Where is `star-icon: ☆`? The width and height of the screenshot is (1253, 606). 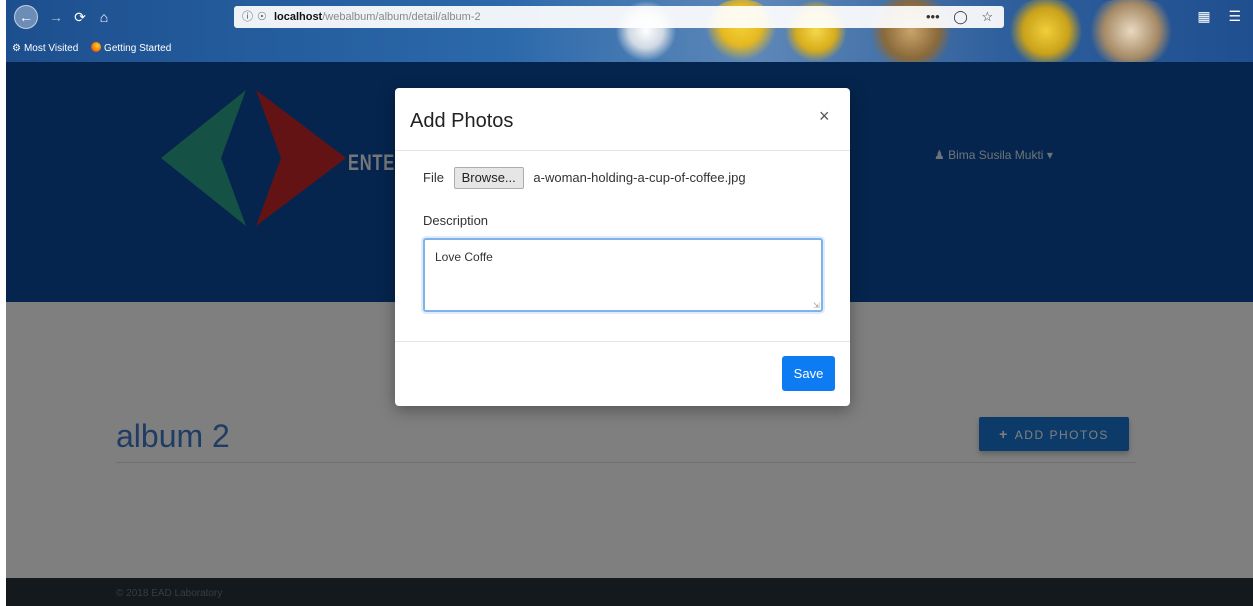 star-icon: ☆ is located at coordinates (987, 16).